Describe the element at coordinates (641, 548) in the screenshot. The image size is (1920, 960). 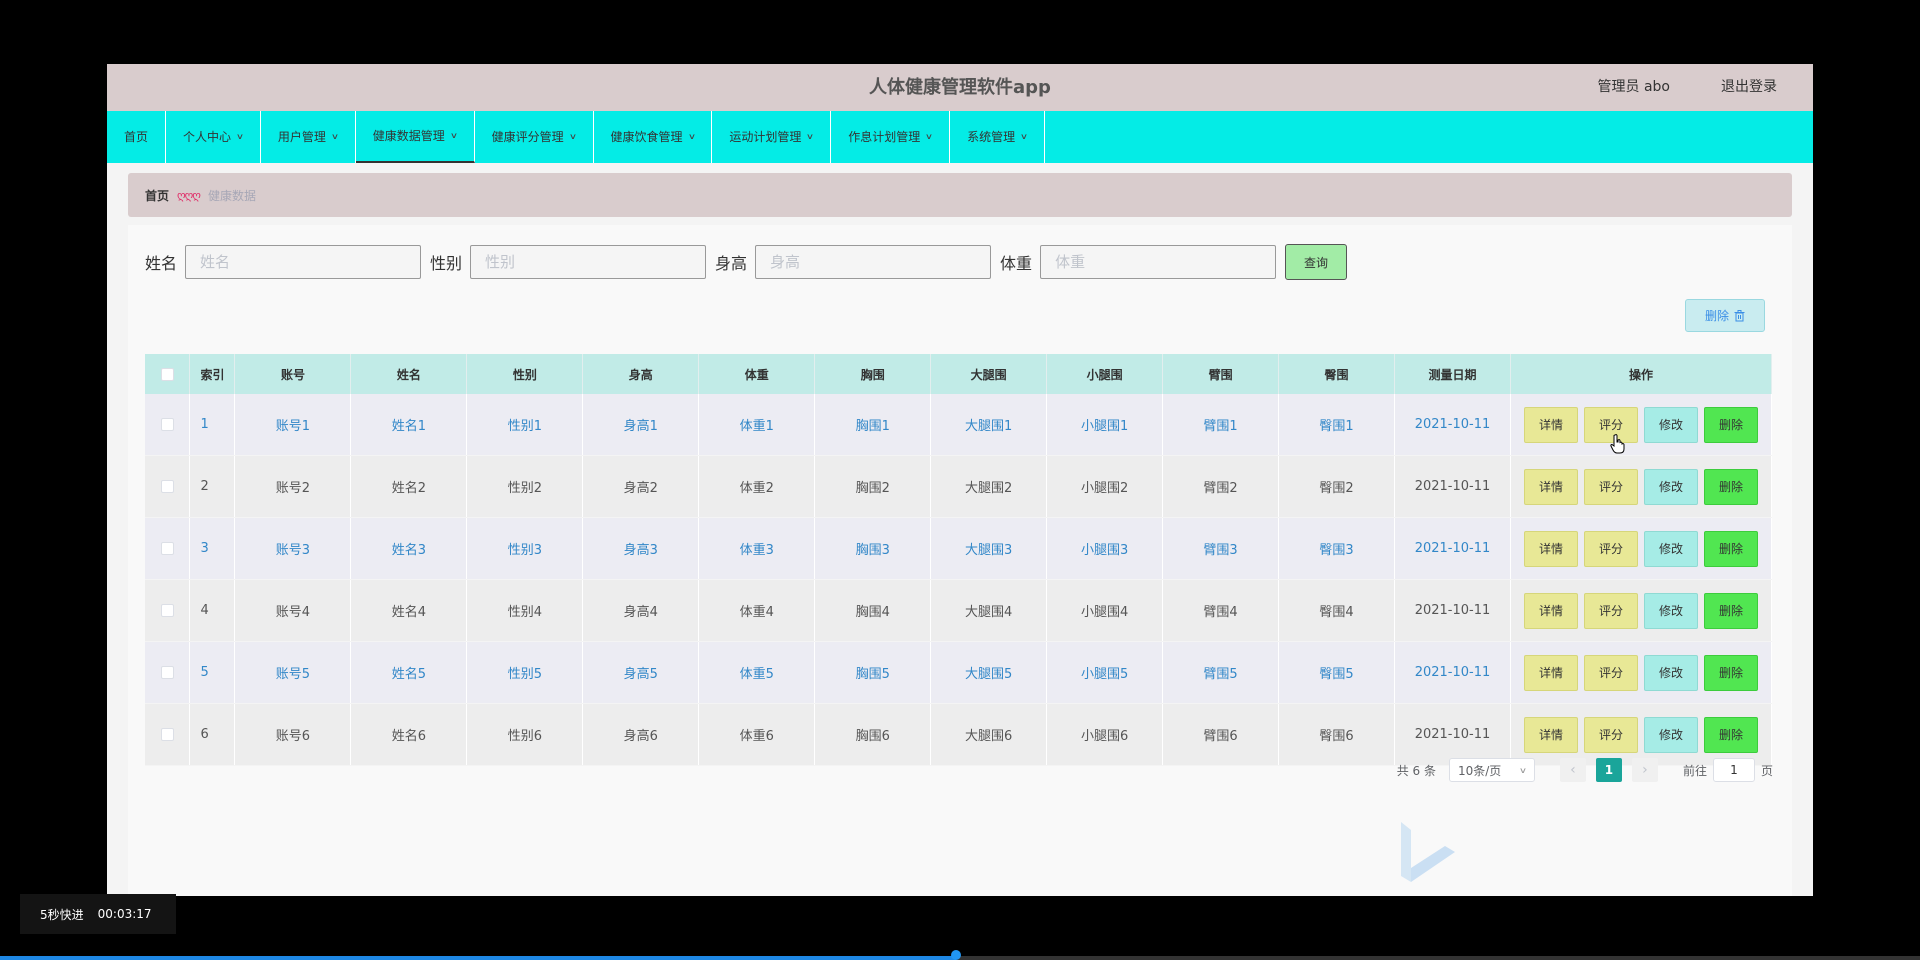
I see `table-cell: 身高3` at that location.